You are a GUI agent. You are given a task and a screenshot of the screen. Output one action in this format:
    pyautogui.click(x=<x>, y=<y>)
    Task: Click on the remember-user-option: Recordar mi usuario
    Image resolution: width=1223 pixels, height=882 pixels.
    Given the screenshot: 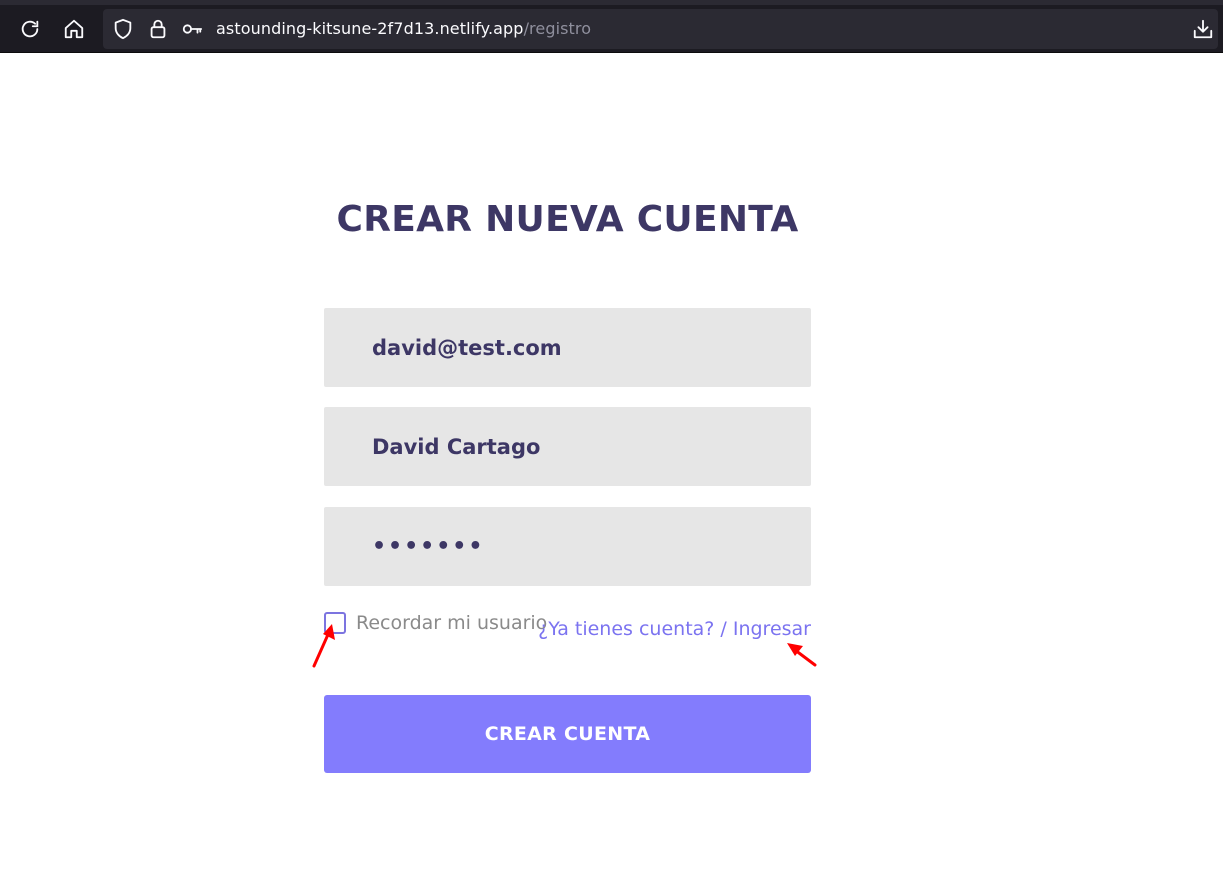 What is the action you would take?
    pyautogui.click(x=435, y=623)
    